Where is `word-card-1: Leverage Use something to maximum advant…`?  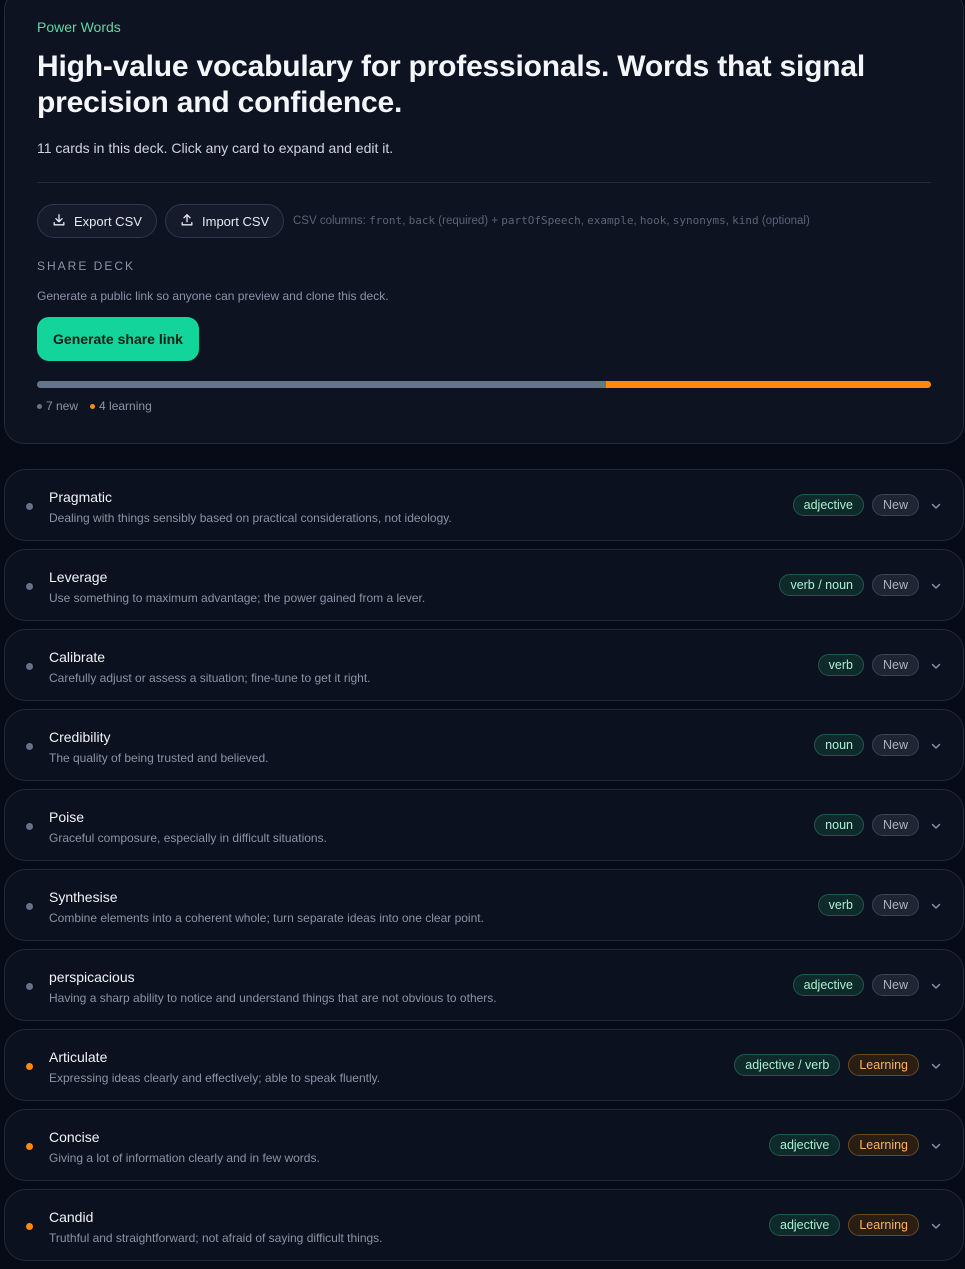 word-card-1: Leverage Use something to maximum advant… is located at coordinates (484, 585).